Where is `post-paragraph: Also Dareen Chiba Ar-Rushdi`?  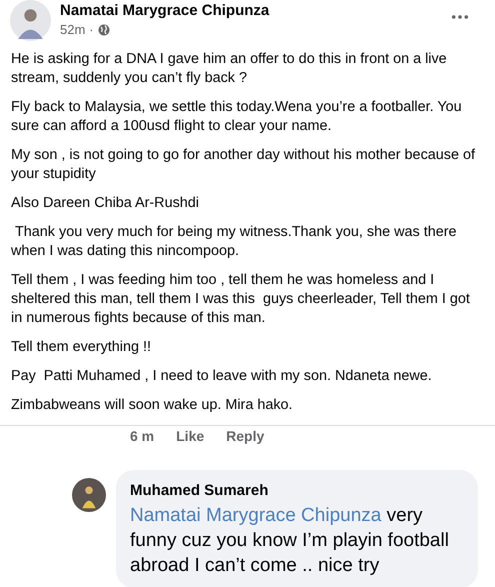
post-paragraph: Also Dareen Chiba Ar-Rushdi is located at coordinates (105, 203).